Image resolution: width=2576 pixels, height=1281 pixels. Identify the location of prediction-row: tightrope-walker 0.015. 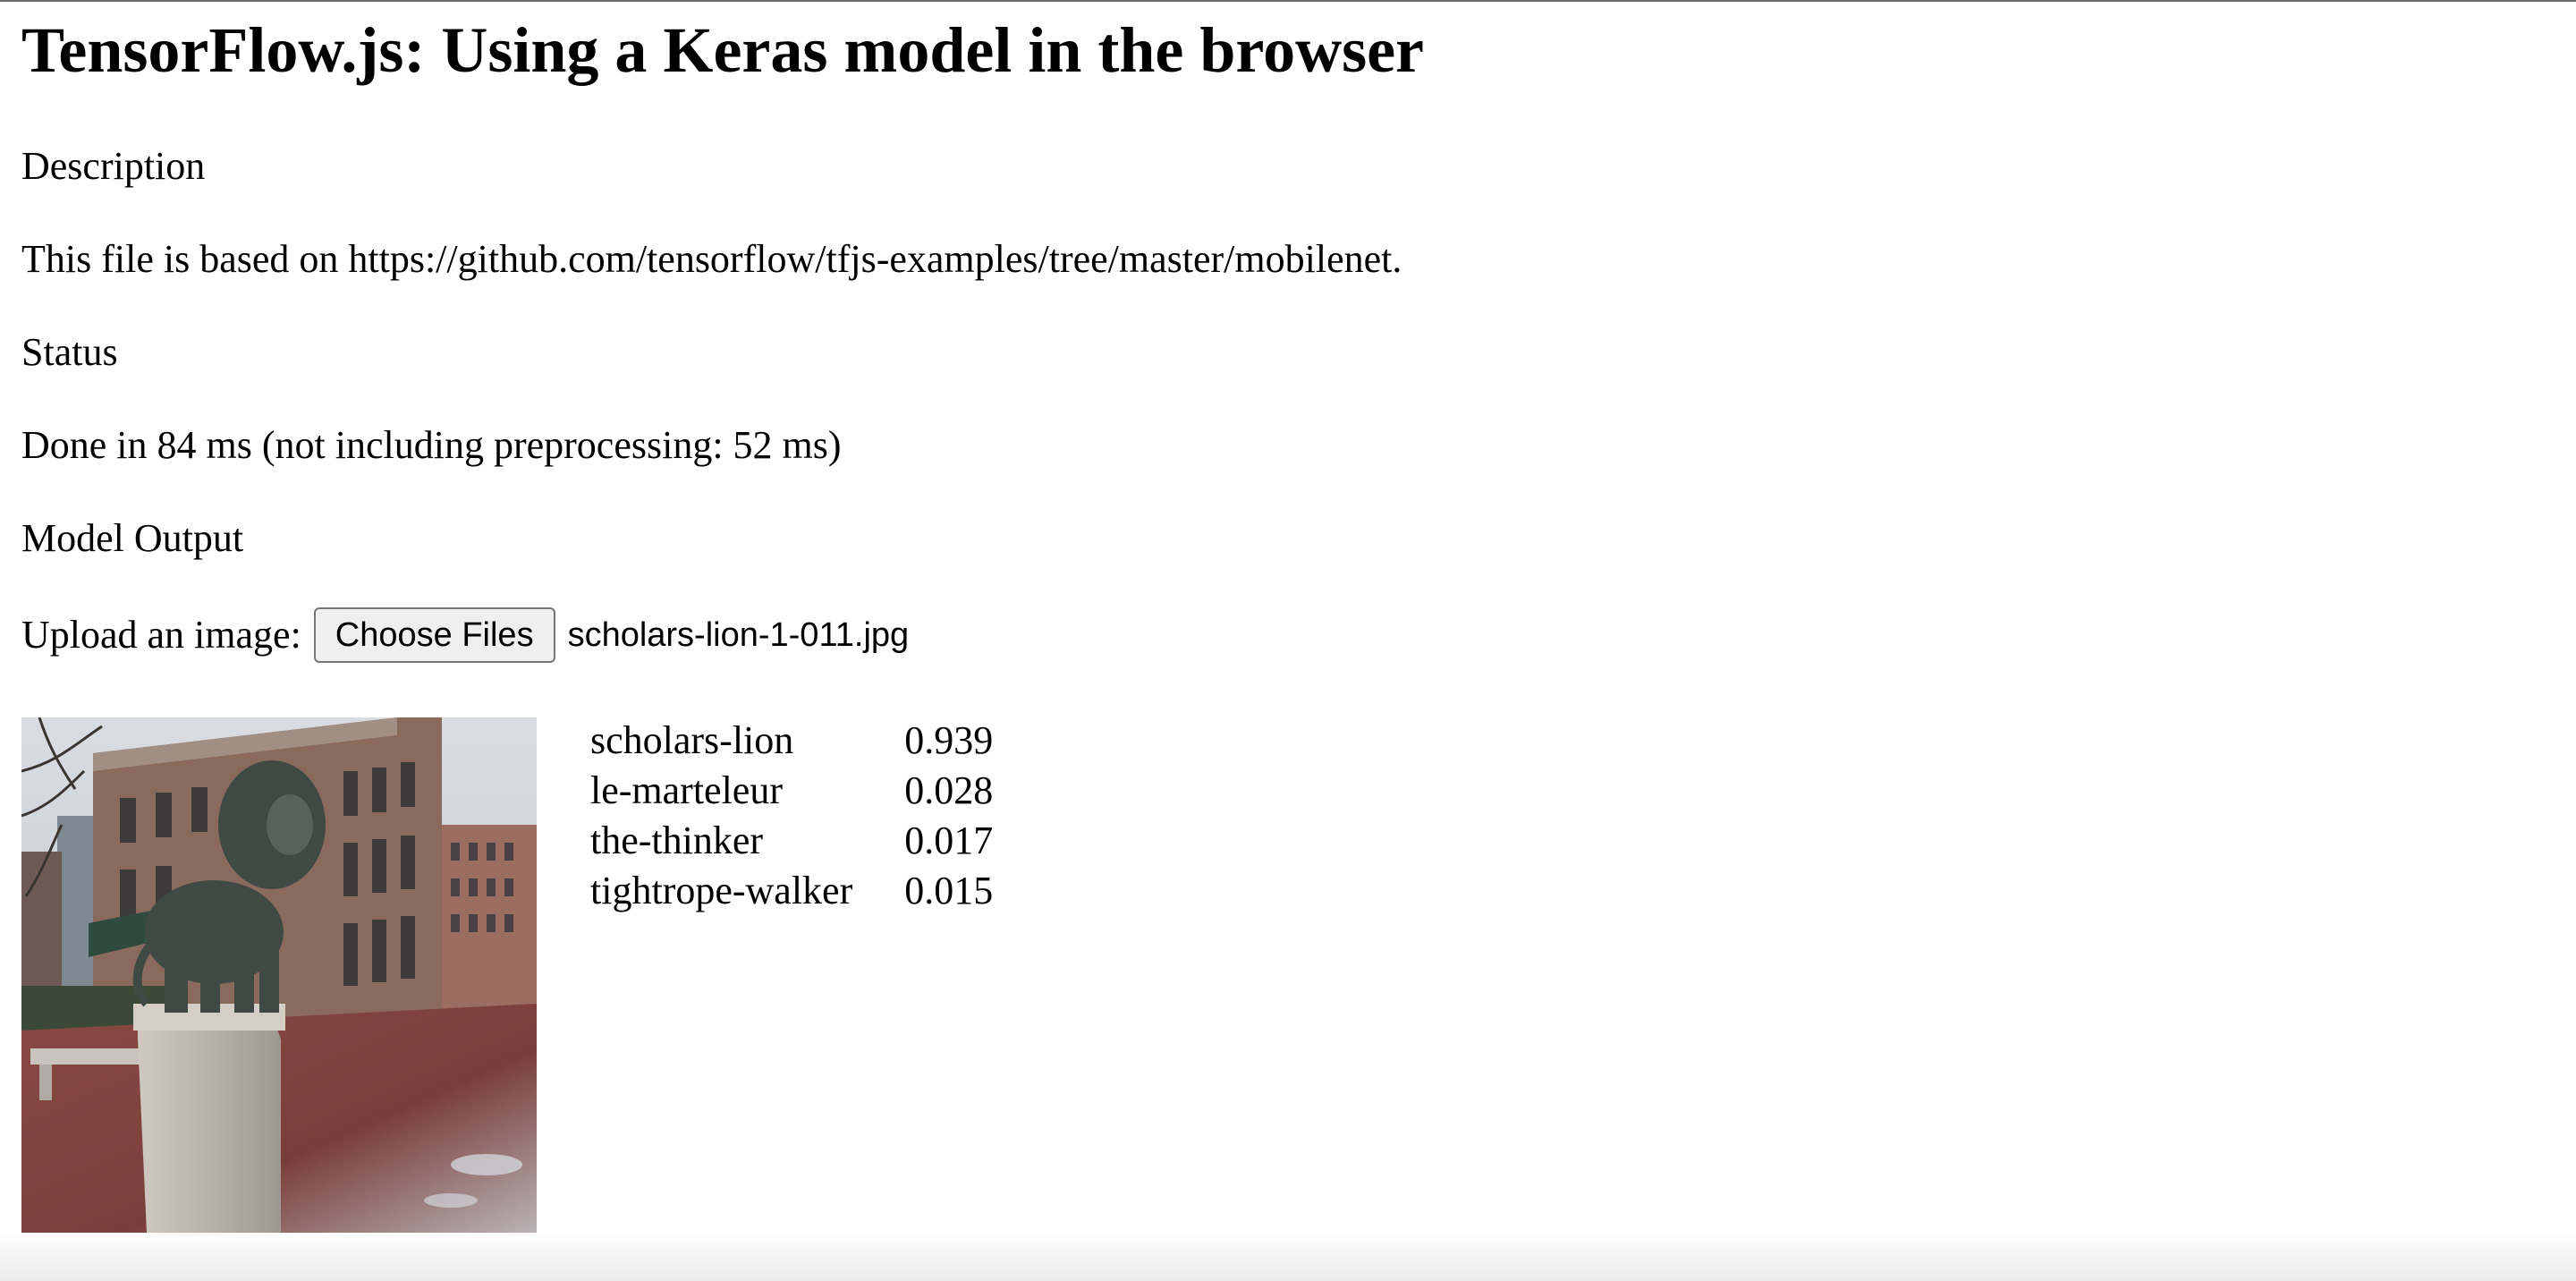
(791, 891).